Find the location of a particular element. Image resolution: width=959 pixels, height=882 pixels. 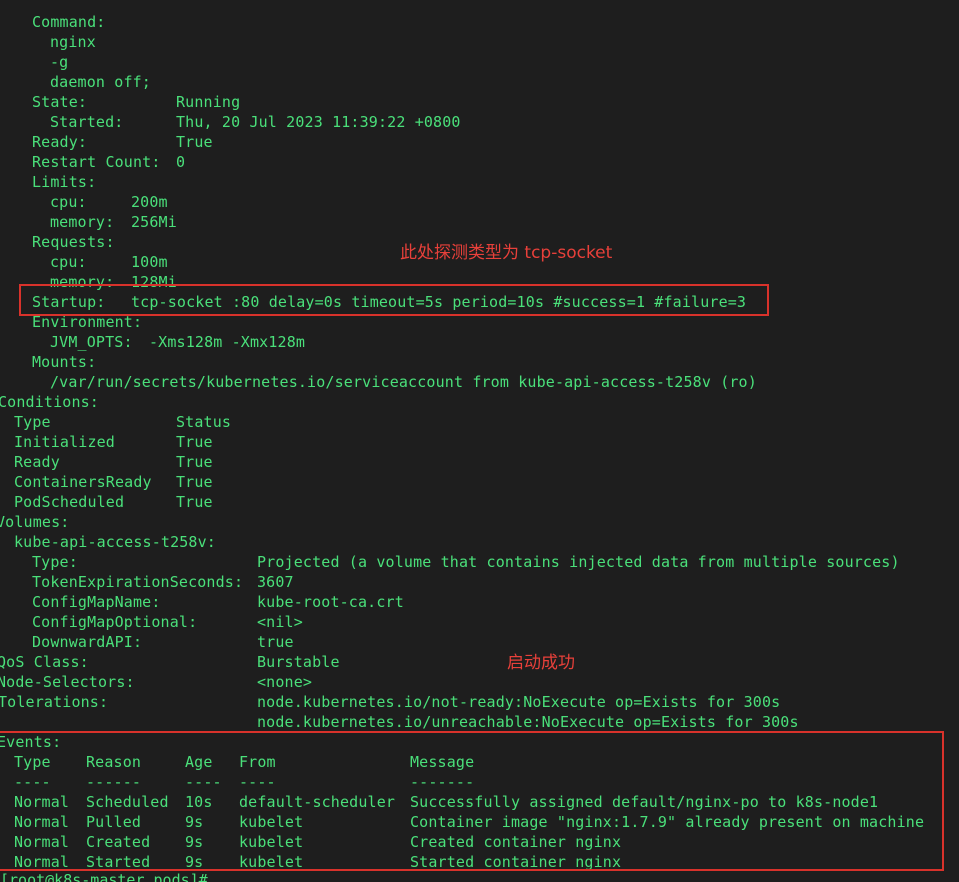

ready-label: Ready: is located at coordinates (60, 142).